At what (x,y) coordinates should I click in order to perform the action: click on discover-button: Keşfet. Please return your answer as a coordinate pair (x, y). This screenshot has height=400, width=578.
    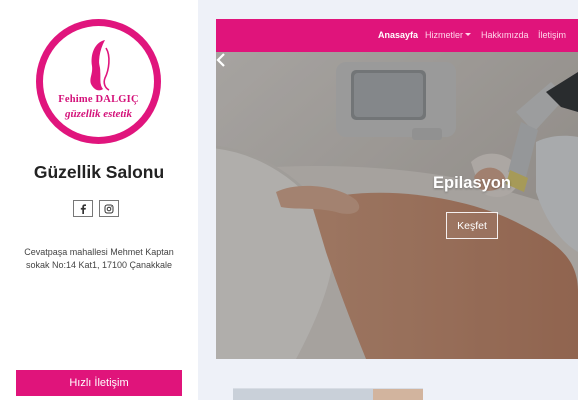
    Looking at the image, I should click on (472, 225).